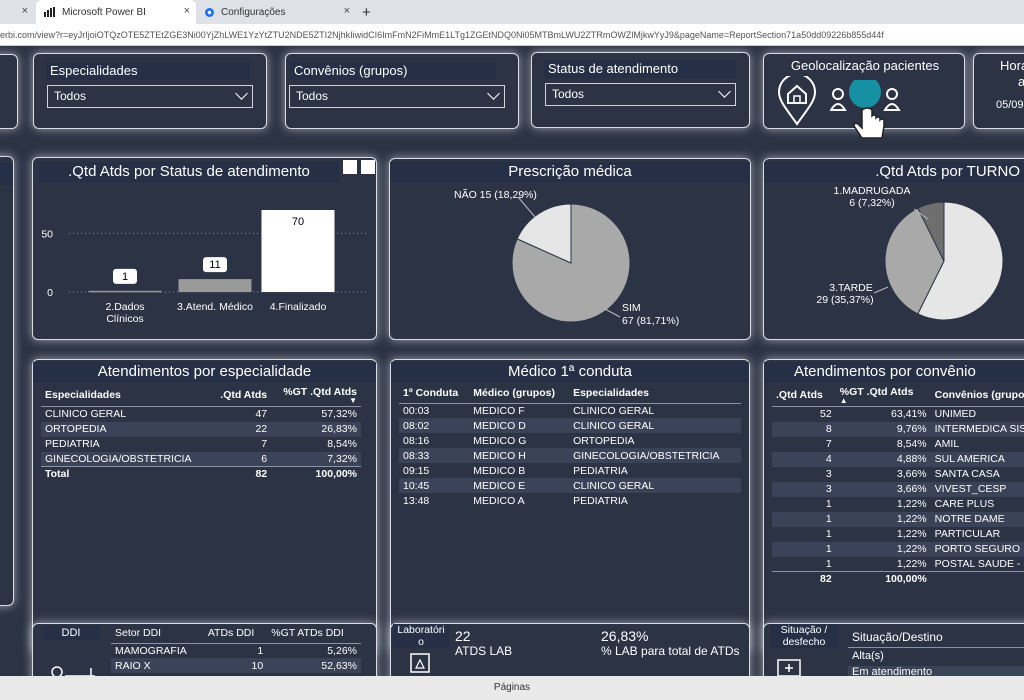  I want to click on cell: 08:16, so click(416, 440).